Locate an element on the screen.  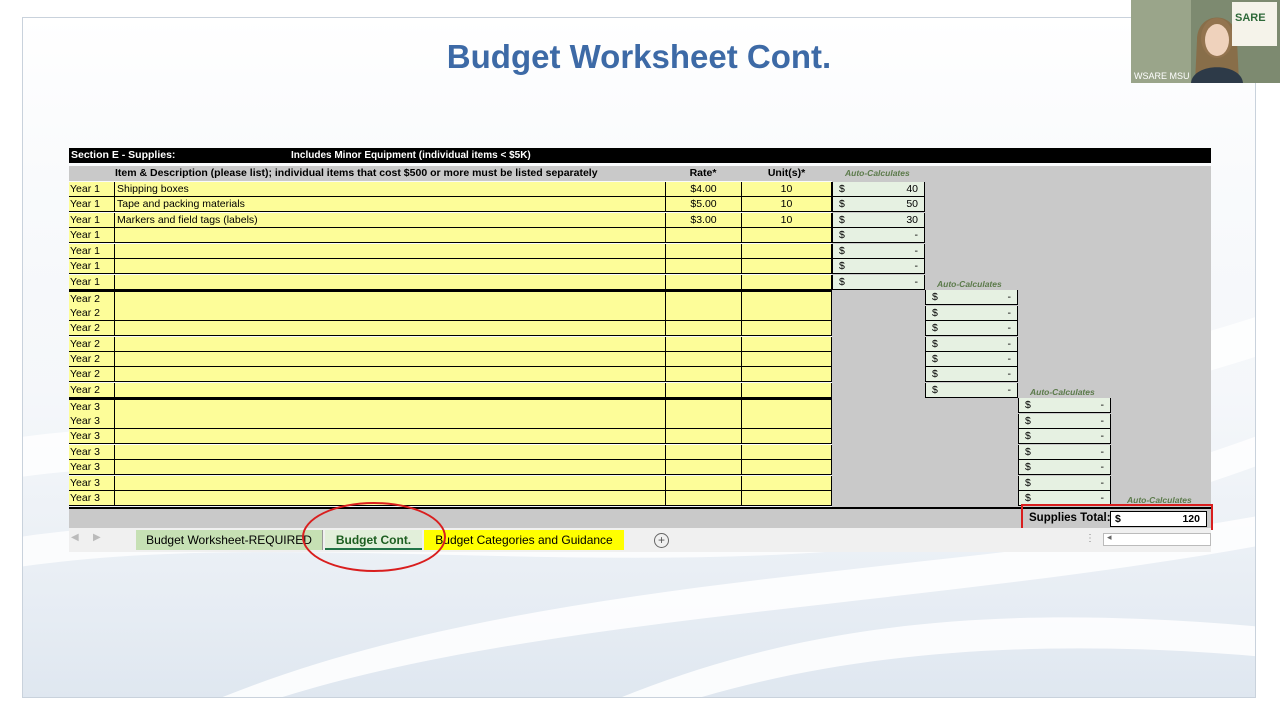
tab-budget-categories-guidance: Budget Categories and Guidance is located at coordinates (524, 540).